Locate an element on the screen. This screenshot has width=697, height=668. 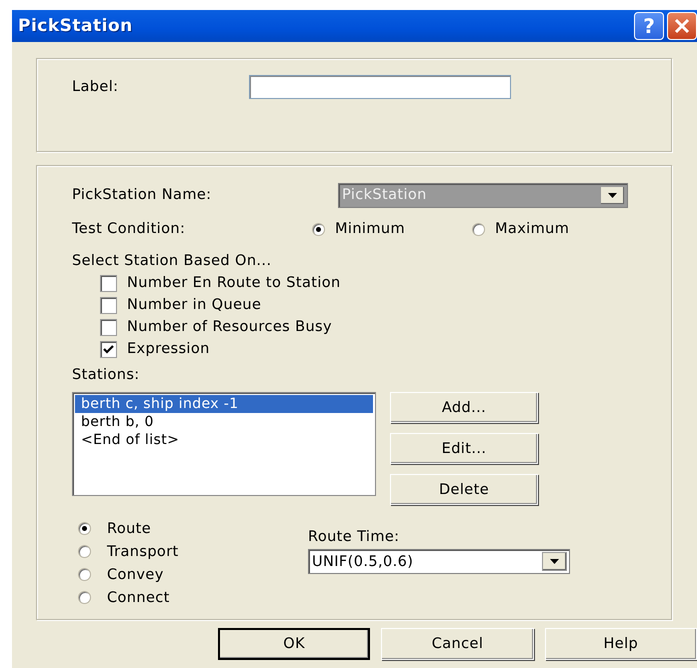
section-label: Stations: is located at coordinates (106, 375).